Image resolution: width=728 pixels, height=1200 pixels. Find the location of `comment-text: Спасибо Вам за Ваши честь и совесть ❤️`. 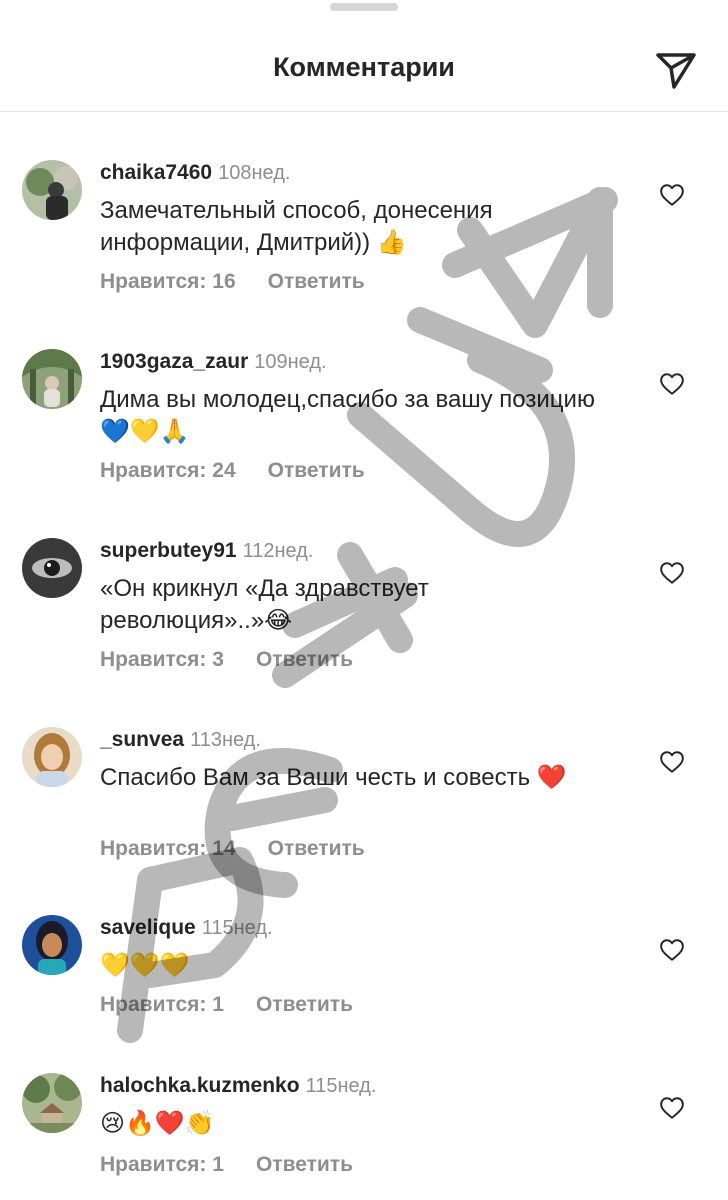

comment-text: Спасибо Вам за Ваши честь и совесть ❤️ is located at coordinates (333, 777).